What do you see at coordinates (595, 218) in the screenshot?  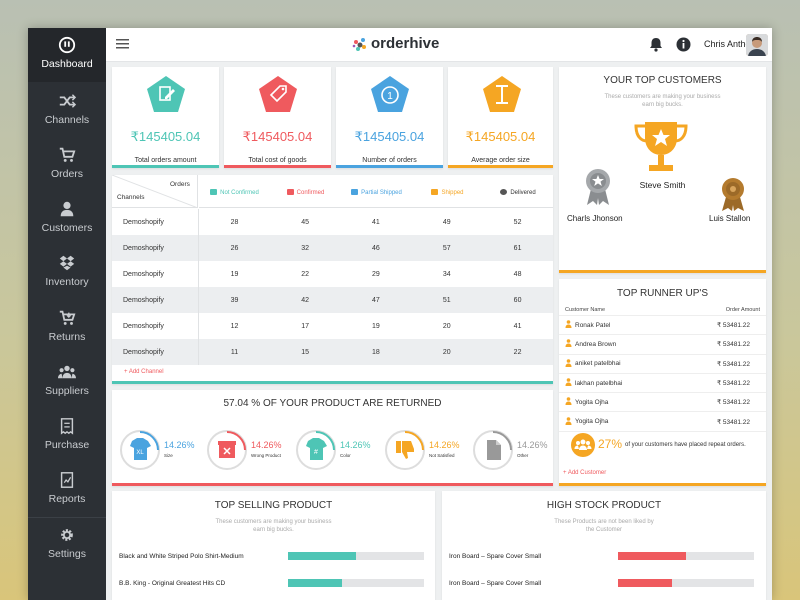 I see `top-customer-second: Charls Jhonson` at bounding box center [595, 218].